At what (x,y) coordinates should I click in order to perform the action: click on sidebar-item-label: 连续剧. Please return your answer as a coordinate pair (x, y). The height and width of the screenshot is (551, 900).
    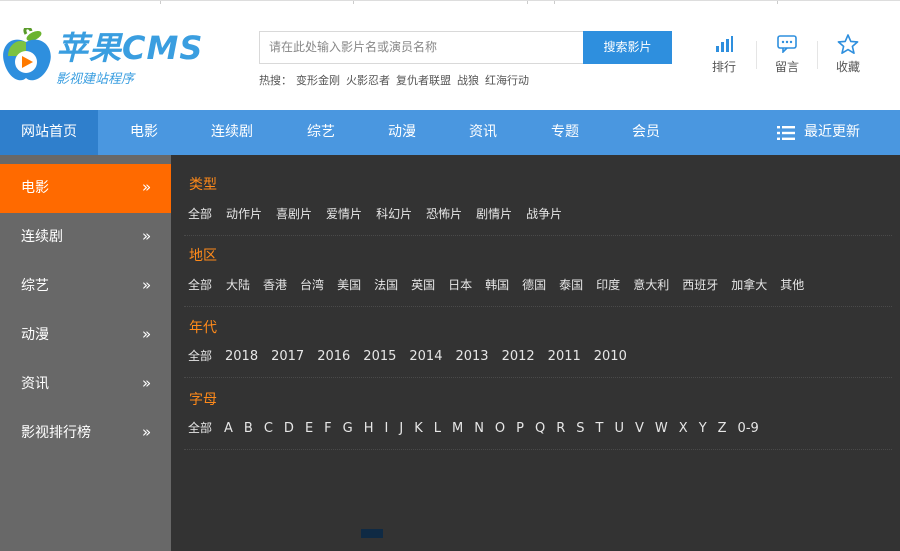
    Looking at the image, I should click on (42, 237).